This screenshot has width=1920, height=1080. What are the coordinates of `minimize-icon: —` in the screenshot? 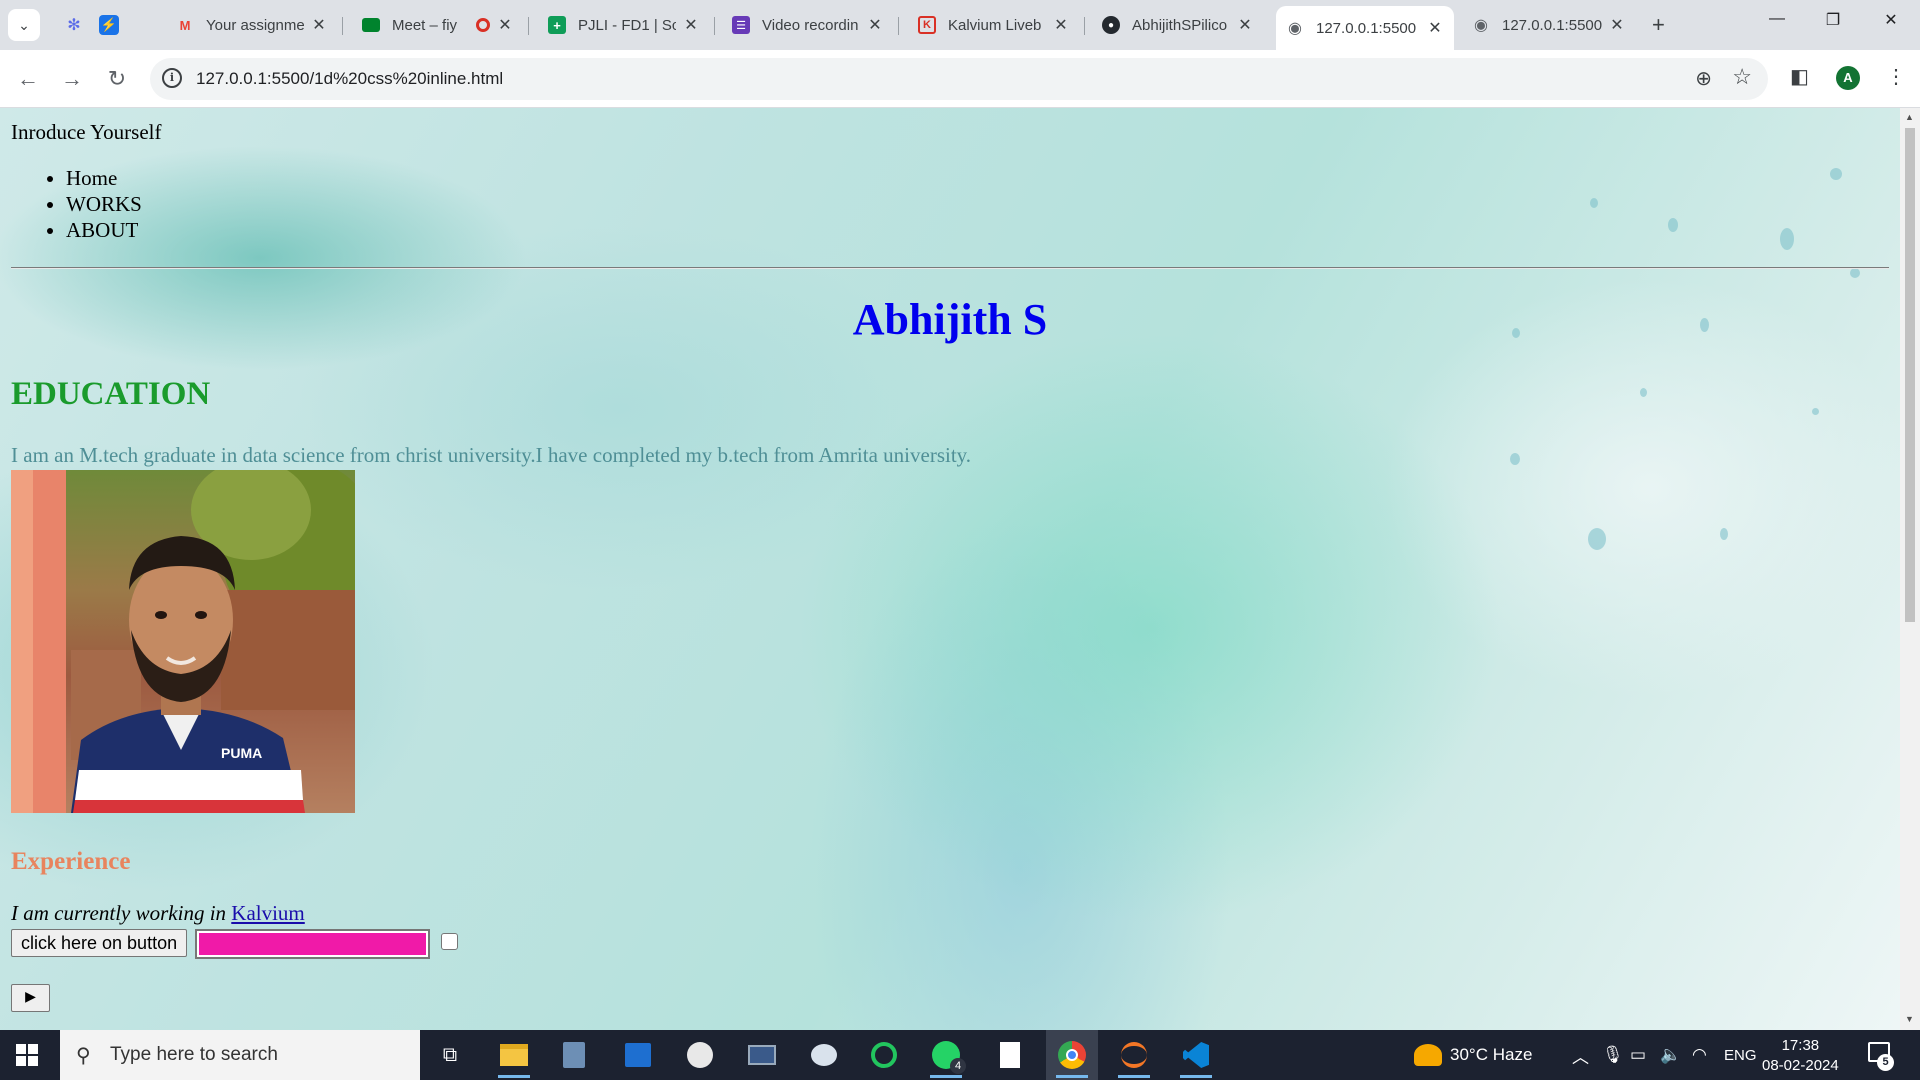 It's located at (1777, 18).